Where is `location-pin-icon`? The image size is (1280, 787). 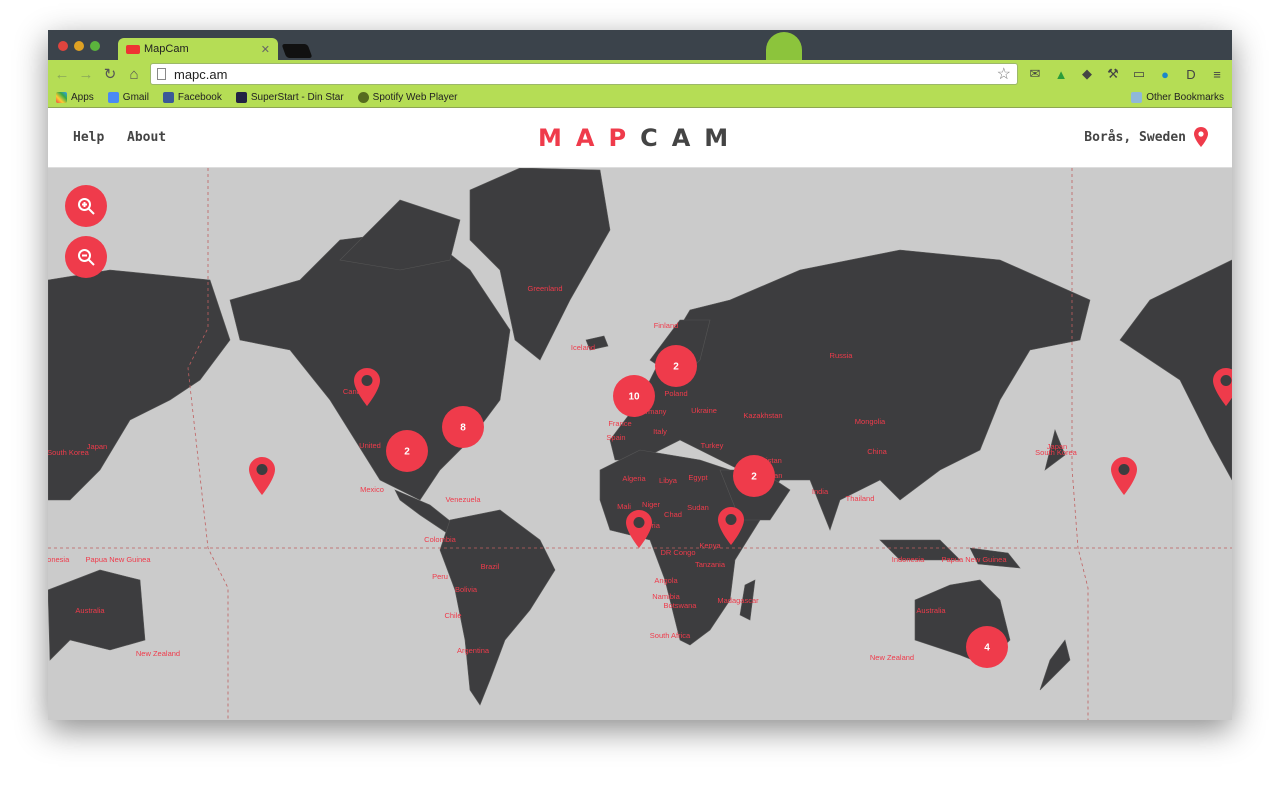
location-pin-icon is located at coordinates (1201, 137).